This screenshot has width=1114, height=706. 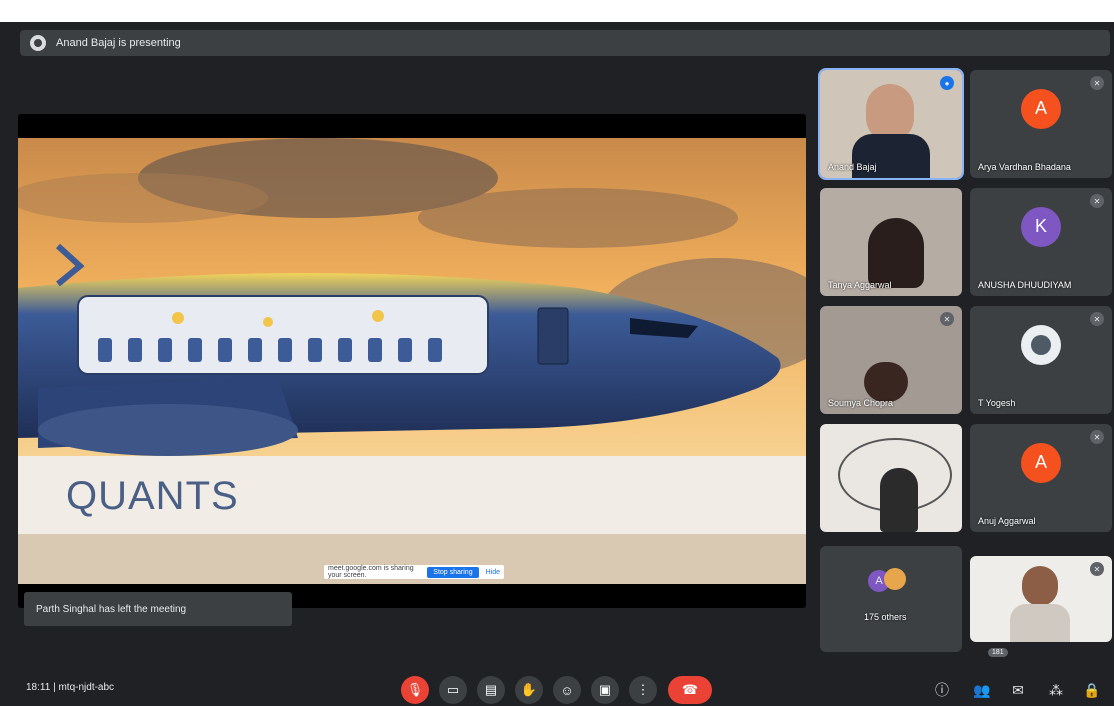 What do you see at coordinates (947, 83) in the screenshot?
I see `speaking-icon: ●` at bounding box center [947, 83].